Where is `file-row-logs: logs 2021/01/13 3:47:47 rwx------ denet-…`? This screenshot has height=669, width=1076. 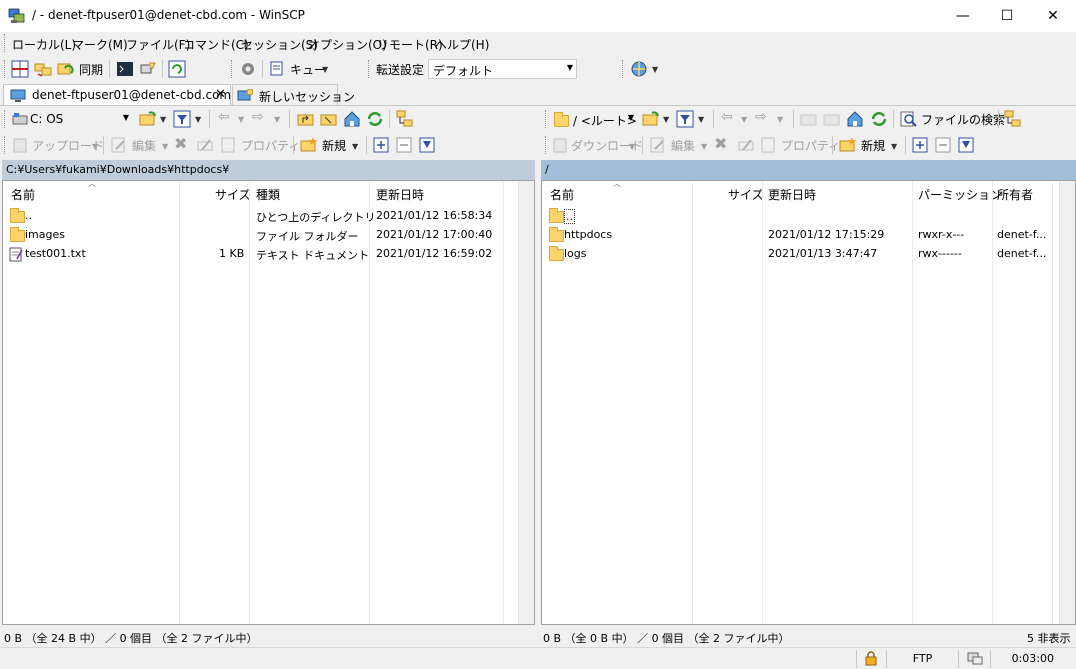
file-row-logs: logs 2021/01/13 3:47:47 rwx------ denet-… is located at coordinates (800, 254).